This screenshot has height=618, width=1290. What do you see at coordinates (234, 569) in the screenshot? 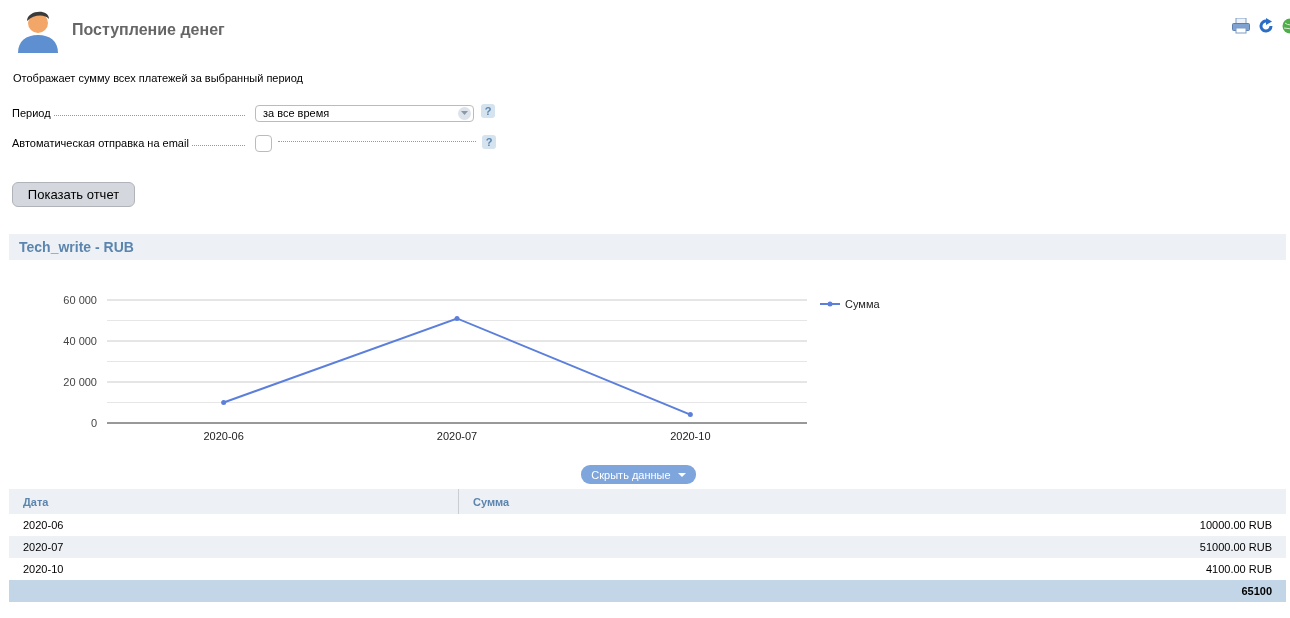
I see `table-cell: 2020-10` at bounding box center [234, 569].